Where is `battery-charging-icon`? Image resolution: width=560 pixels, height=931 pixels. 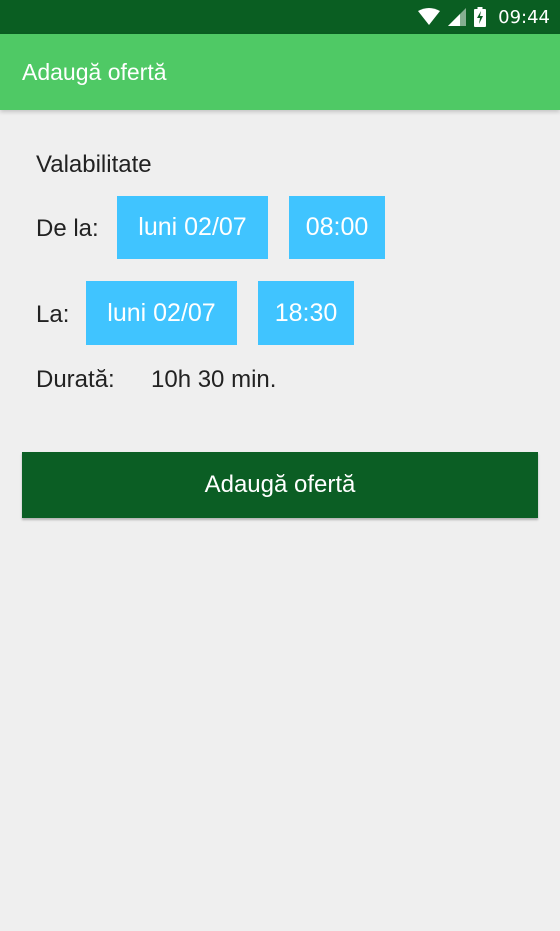
battery-charging-icon is located at coordinates (480, 17).